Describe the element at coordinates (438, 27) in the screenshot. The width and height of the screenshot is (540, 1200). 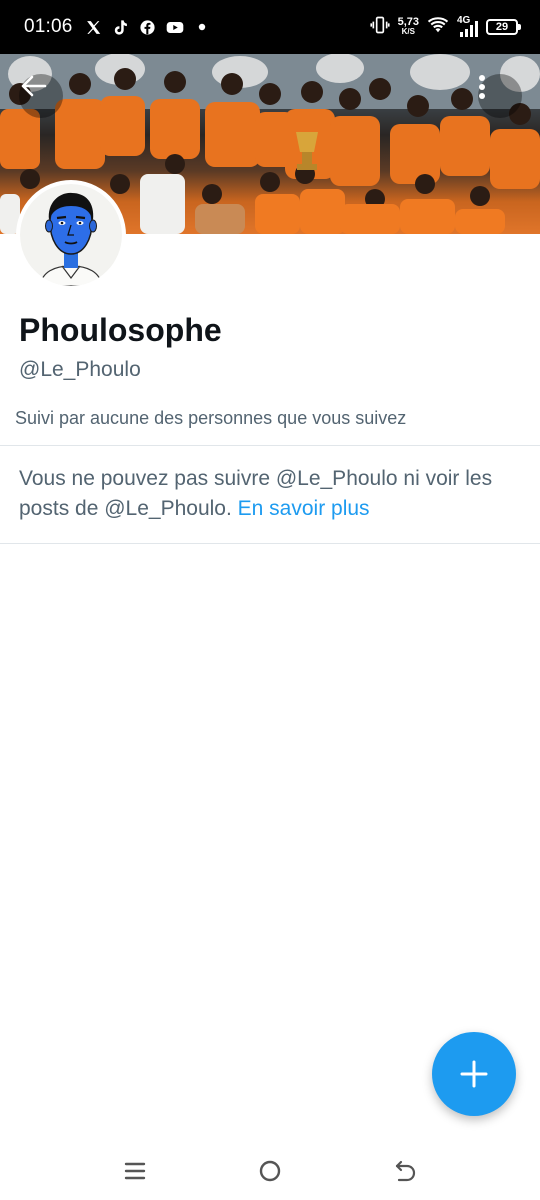
I see `wifi-icon` at that location.